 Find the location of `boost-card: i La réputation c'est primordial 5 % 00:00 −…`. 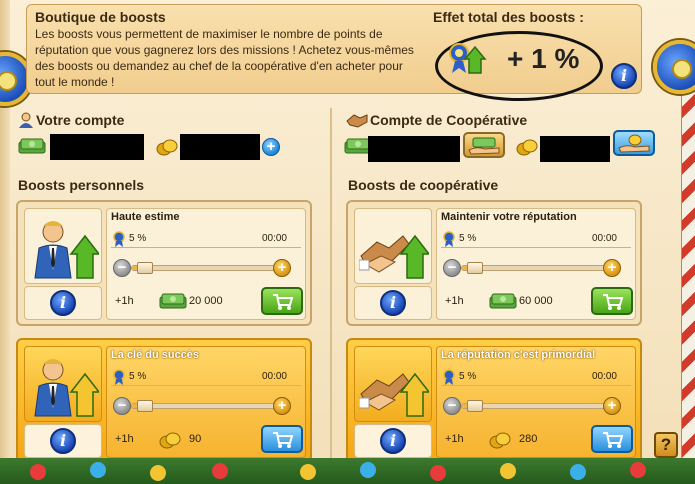

boost-card: i La réputation c'est primordial 5 % 00:00 −… is located at coordinates (494, 401).